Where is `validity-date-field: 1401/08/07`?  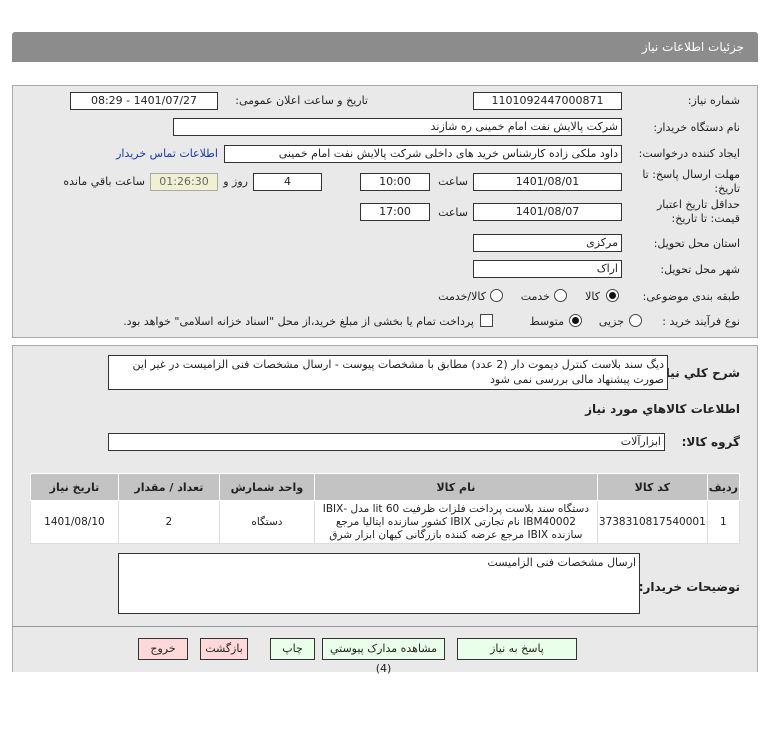 validity-date-field: 1401/08/07 is located at coordinates (547, 212).